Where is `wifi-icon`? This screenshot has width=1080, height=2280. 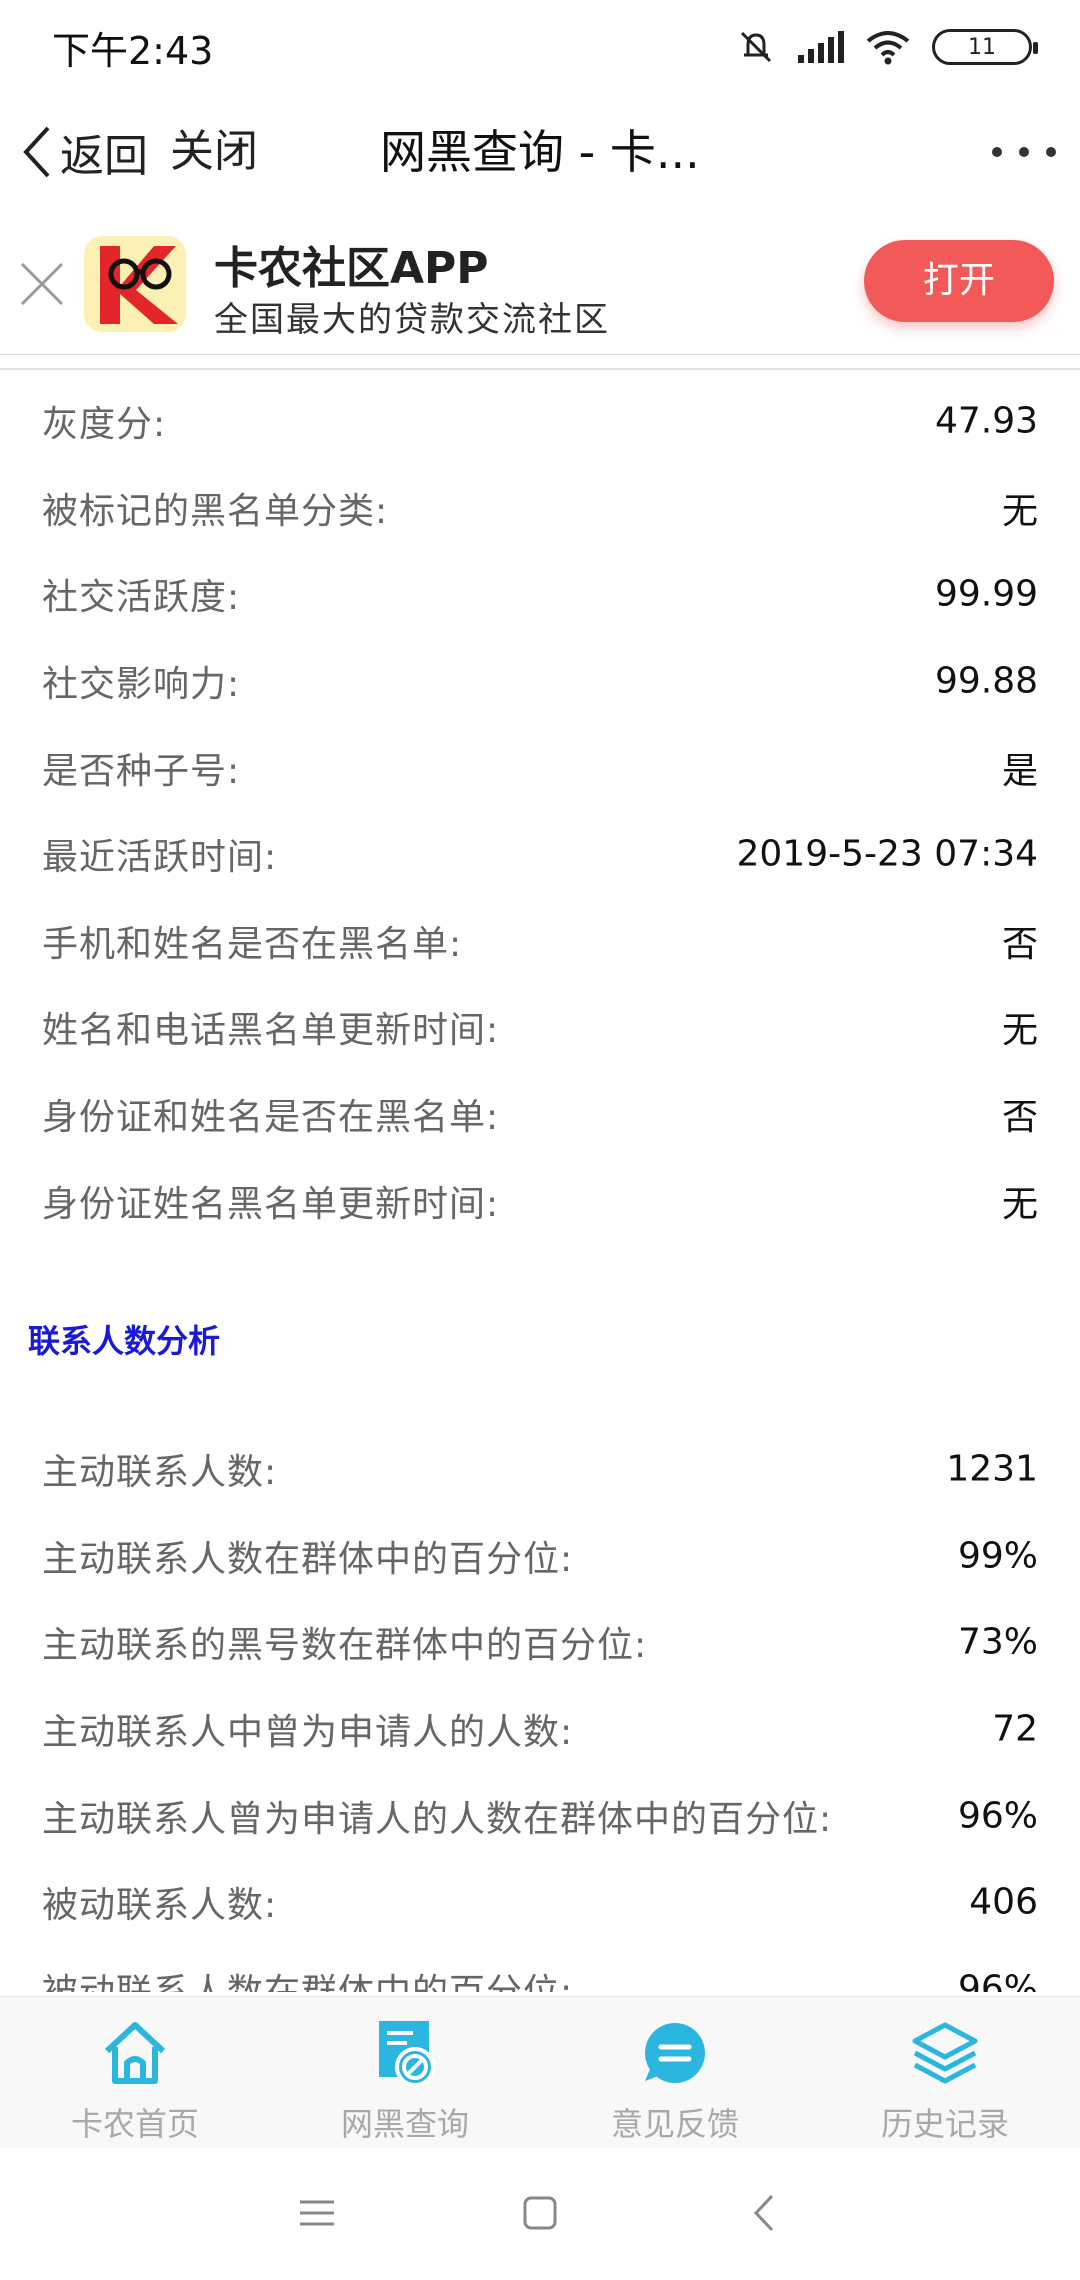 wifi-icon is located at coordinates (888, 48).